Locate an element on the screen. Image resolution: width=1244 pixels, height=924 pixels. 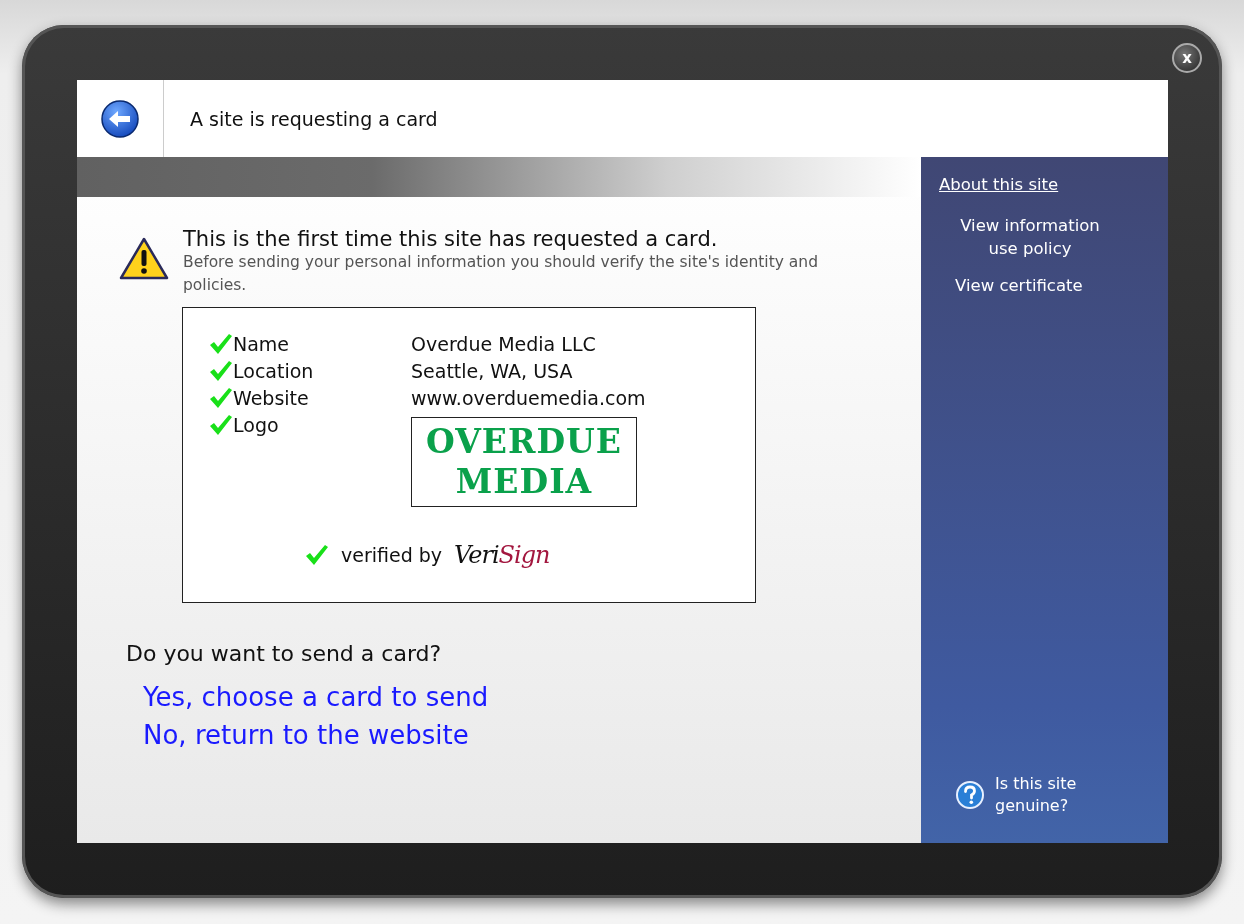
warning-icon is located at coordinates (144, 259).